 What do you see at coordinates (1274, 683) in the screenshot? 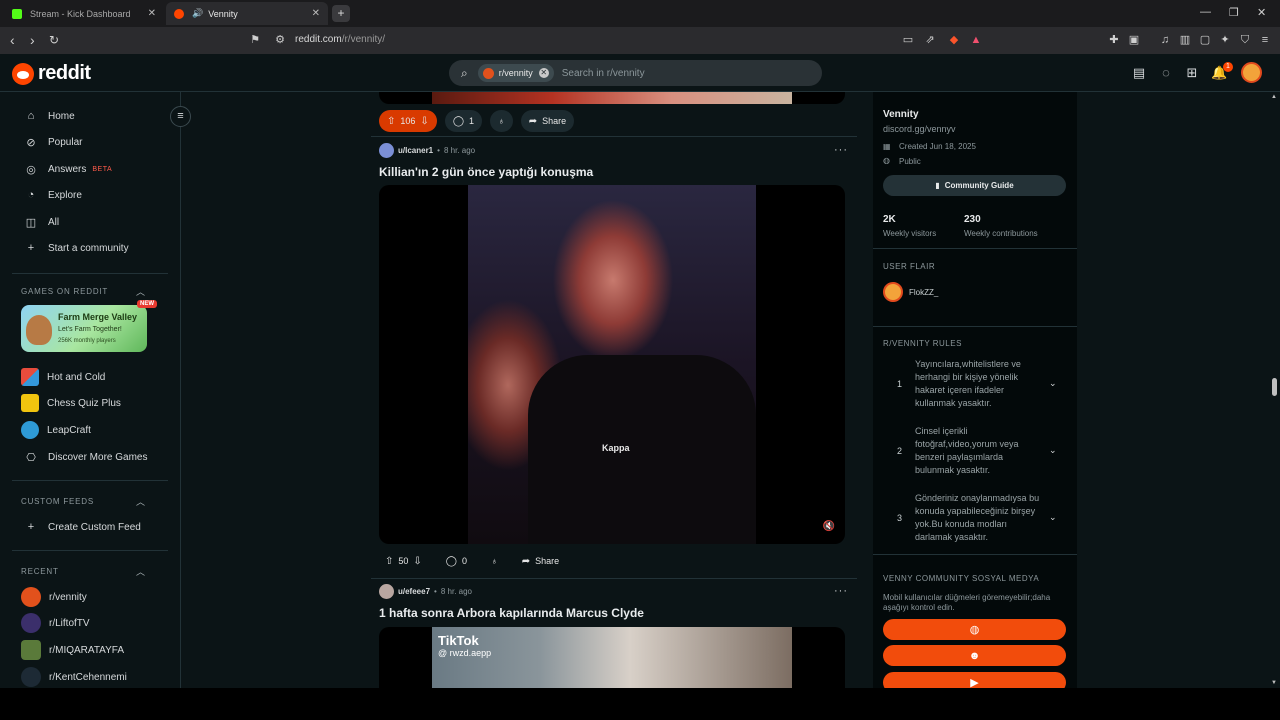
I see `scroll-down-arrow: ▼` at bounding box center [1274, 683].